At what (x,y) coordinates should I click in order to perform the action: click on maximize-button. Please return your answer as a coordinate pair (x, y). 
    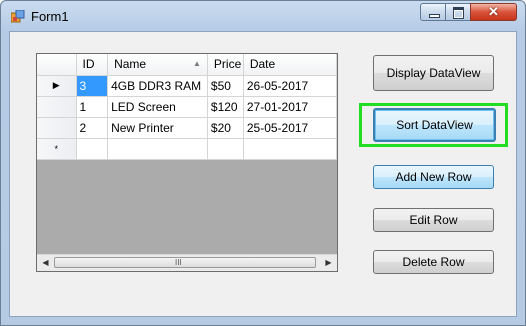
    Looking at the image, I should click on (458, 12).